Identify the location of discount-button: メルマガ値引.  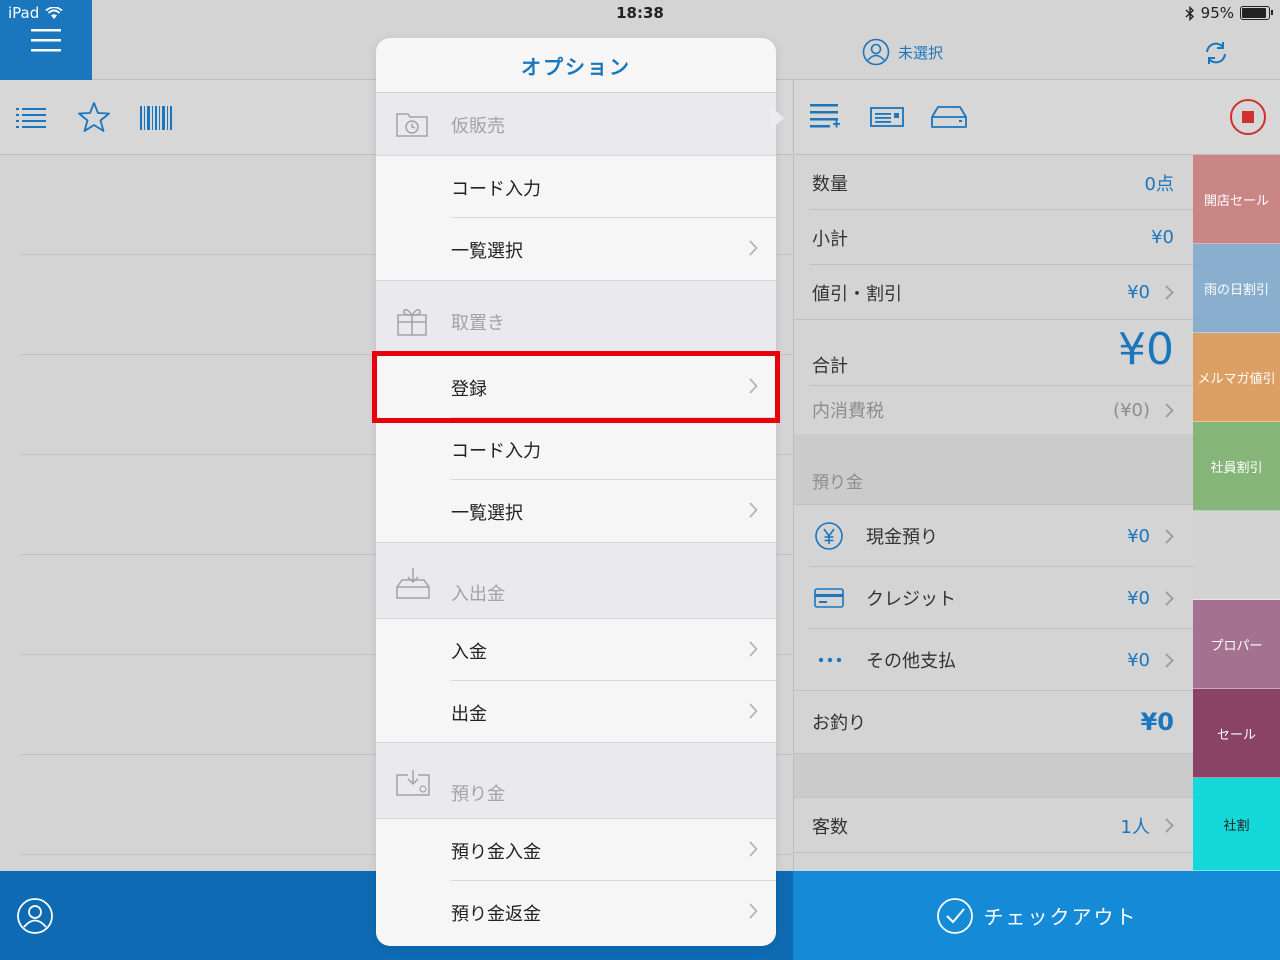
(1236, 377).